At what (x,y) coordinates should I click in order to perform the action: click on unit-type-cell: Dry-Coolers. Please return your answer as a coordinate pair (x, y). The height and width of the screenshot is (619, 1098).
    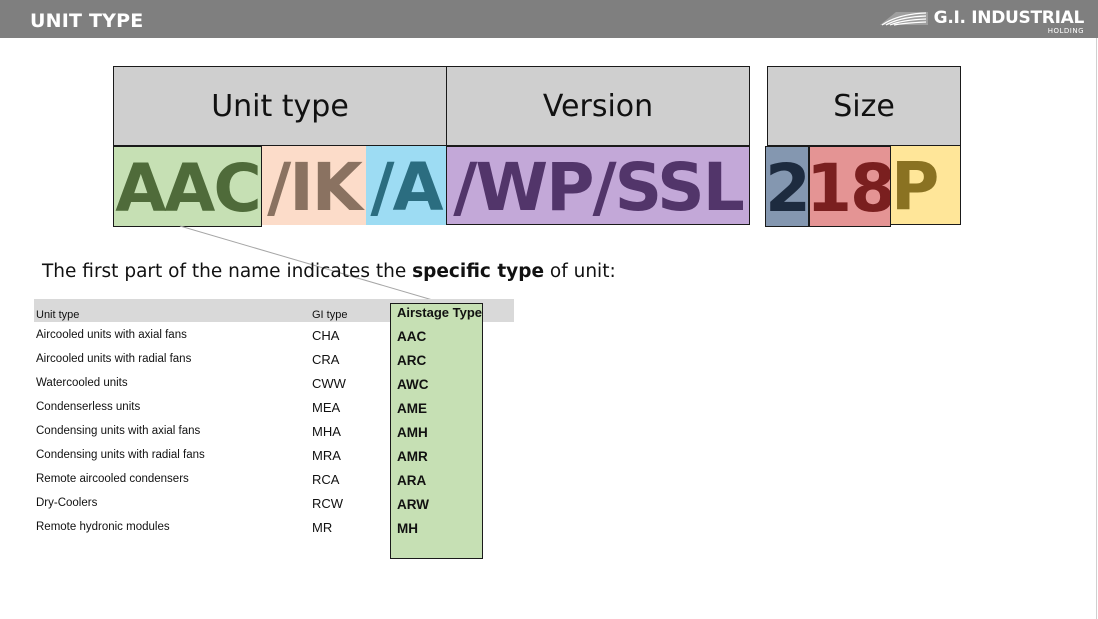
    Looking at the image, I should click on (67, 503).